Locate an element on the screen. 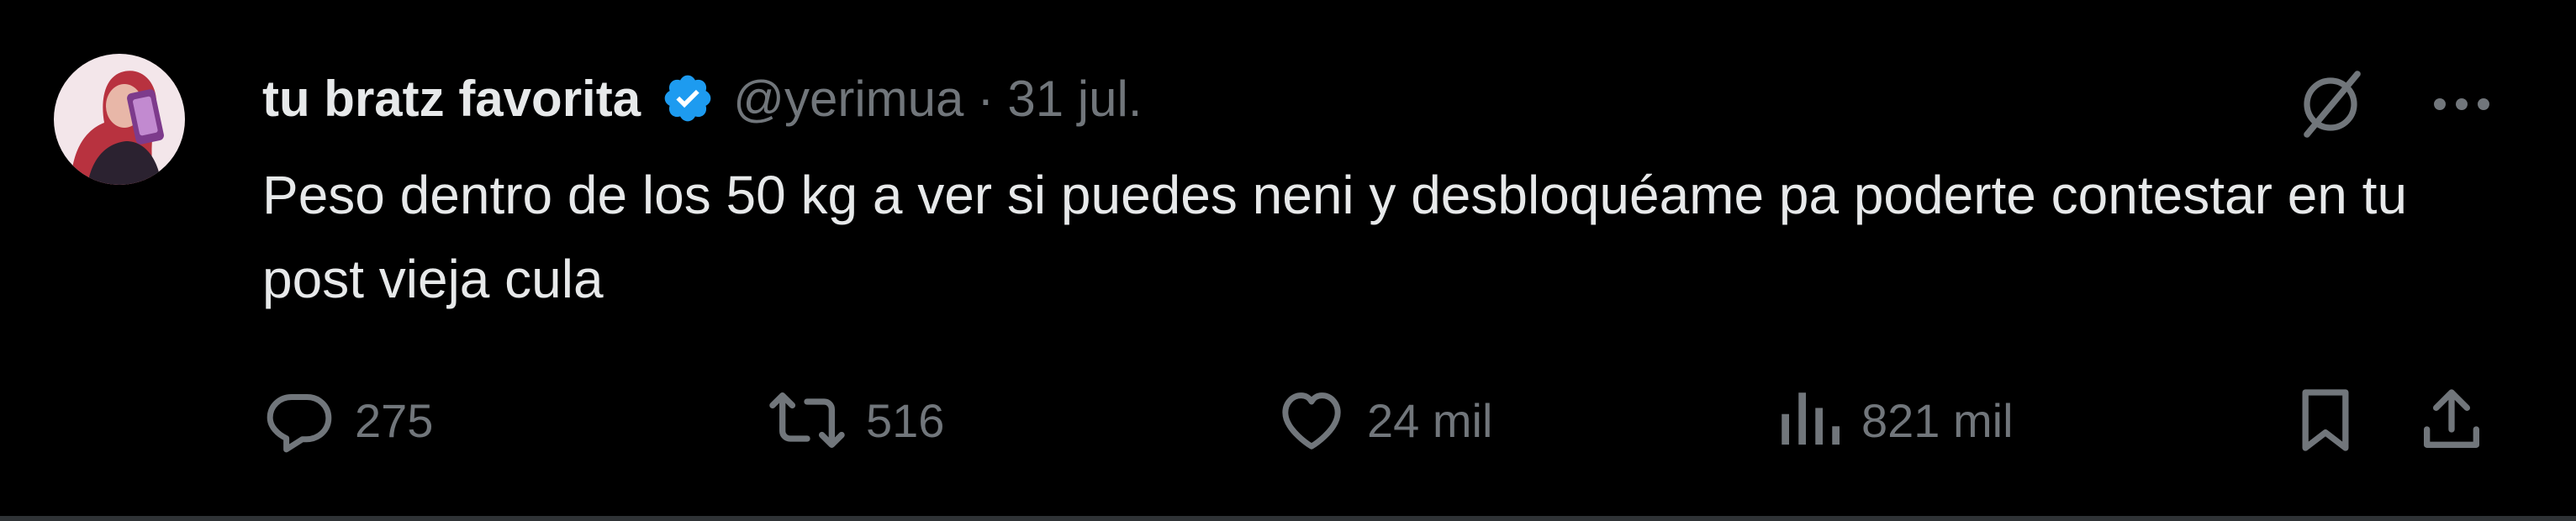 Image resolution: width=2576 pixels, height=521 pixels. share-button is located at coordinates (2452, 420).